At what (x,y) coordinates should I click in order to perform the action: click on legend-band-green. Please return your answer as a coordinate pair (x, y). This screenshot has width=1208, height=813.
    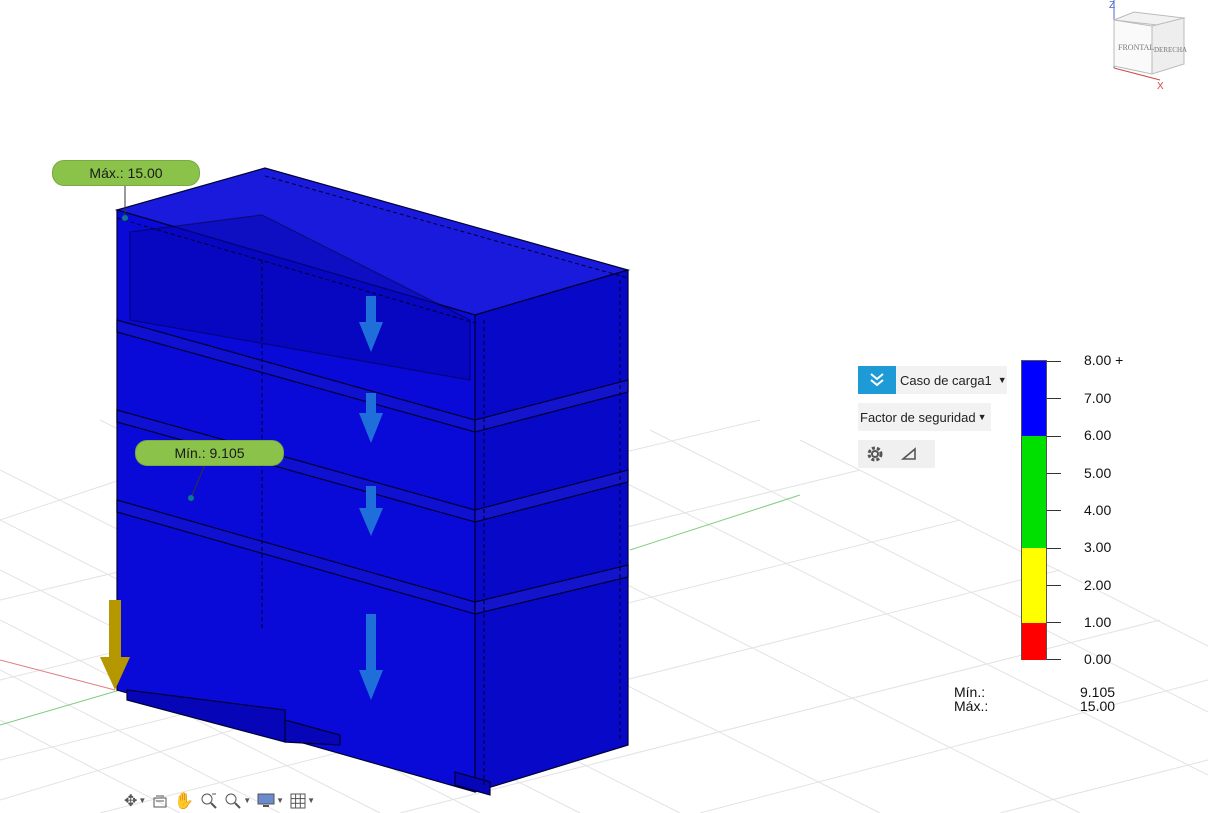
    Looking at the image, I should click on (1034, 492).